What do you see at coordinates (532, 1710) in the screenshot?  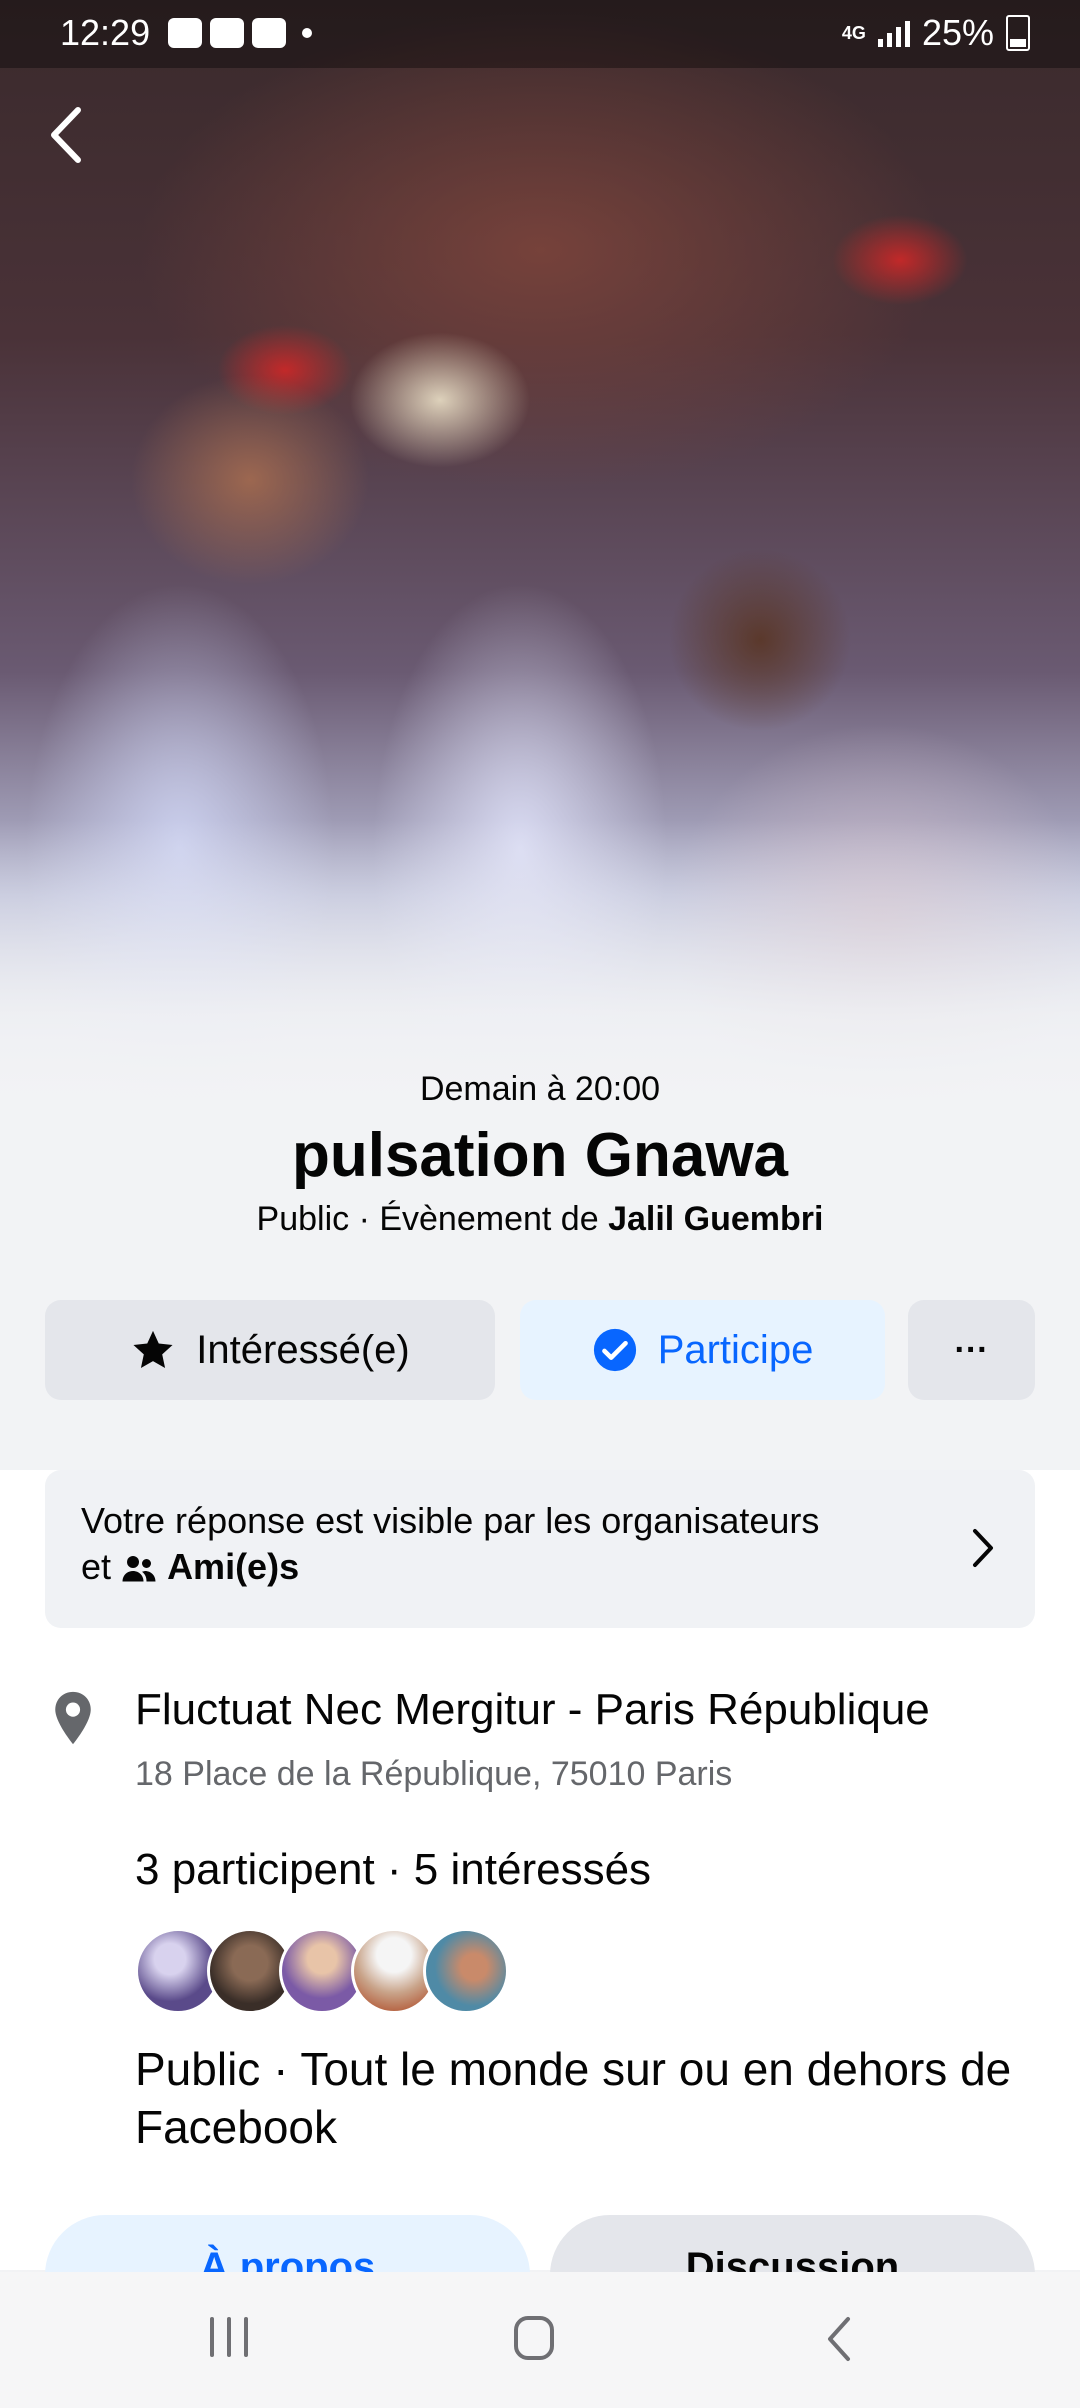 I see `venue-name: Fluctuat Nec Mergitur - Paris République` at bounding box center [532, 1710].